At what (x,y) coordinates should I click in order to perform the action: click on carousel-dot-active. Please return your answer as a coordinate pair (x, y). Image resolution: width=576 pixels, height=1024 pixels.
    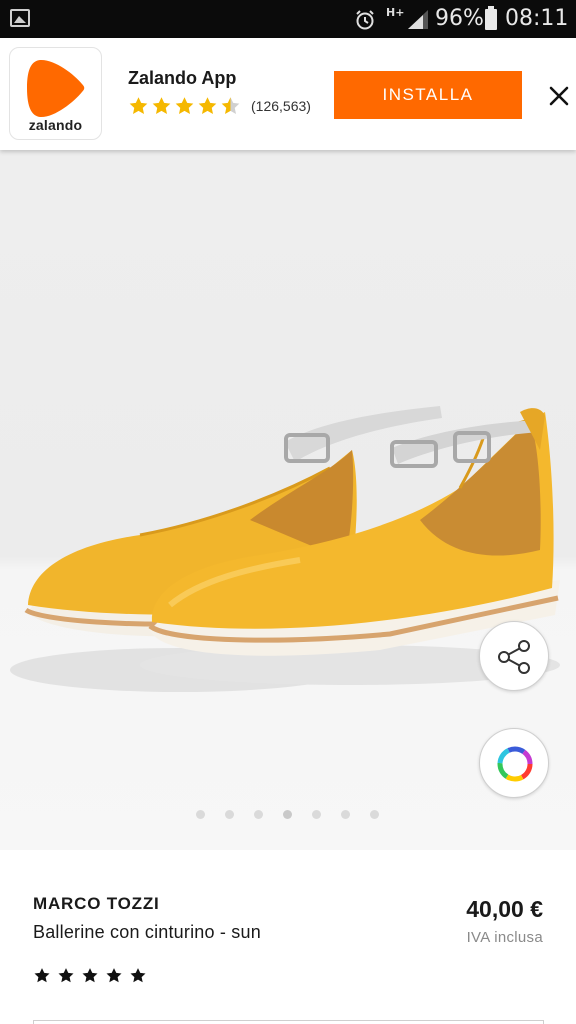
    Looking at the image, I should click on (287, 814).